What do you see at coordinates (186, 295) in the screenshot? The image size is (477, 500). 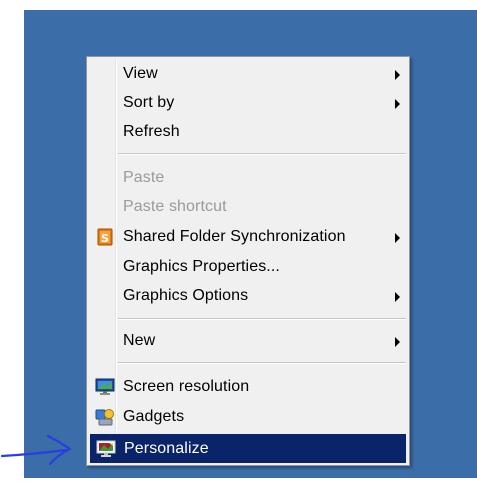 I see `menu-item-label: Graphics Options` at bounding box center [186, 295].